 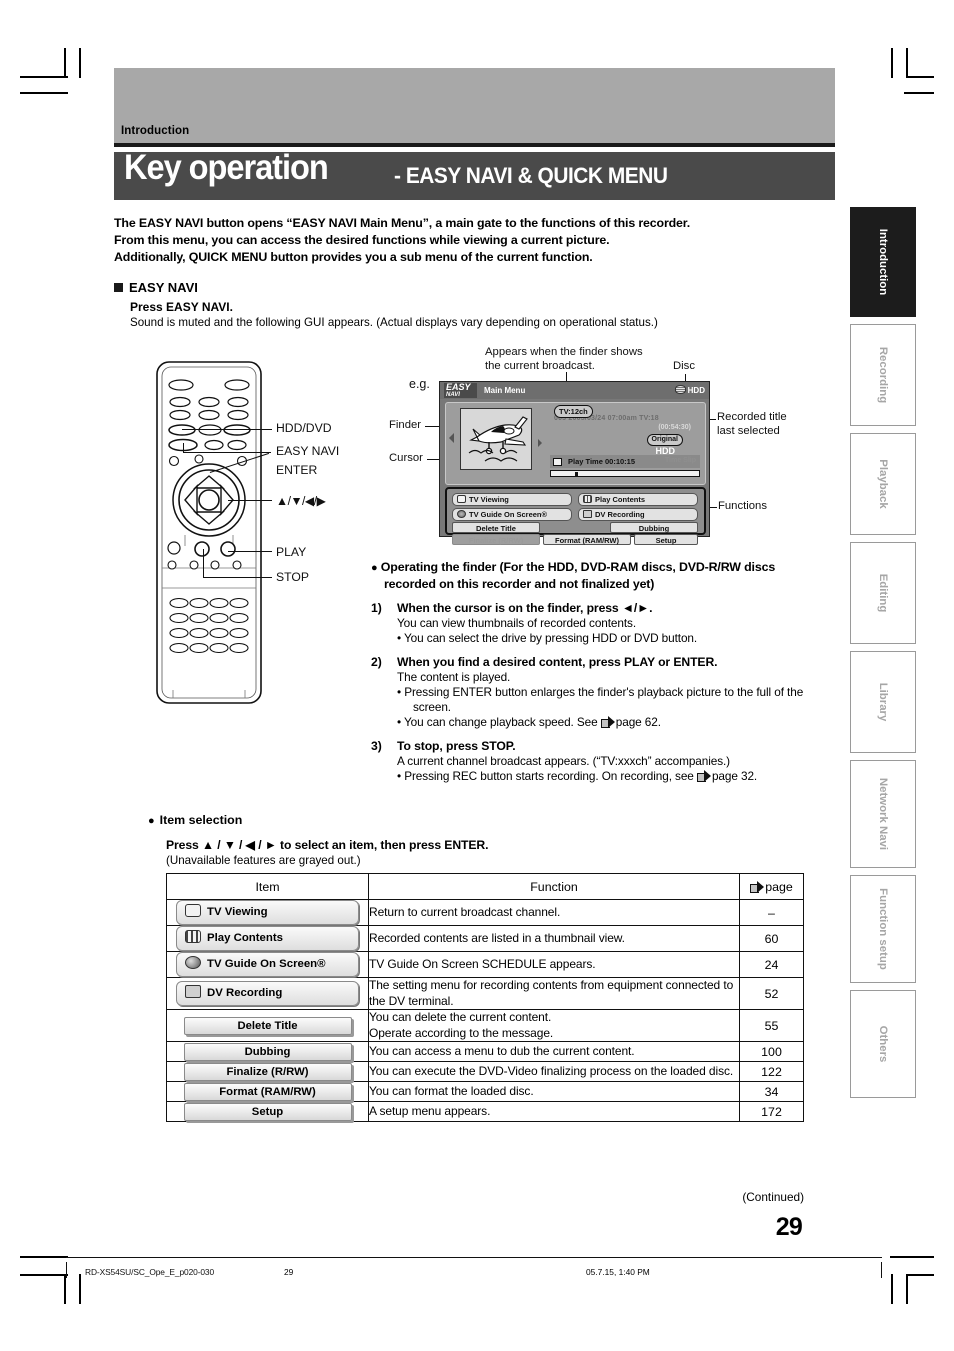 What do you see at coordinates (267, 1026) in the screenshot?
I see `menu-button-delete-title: Delete Title` at bounding box center [267, 1026].